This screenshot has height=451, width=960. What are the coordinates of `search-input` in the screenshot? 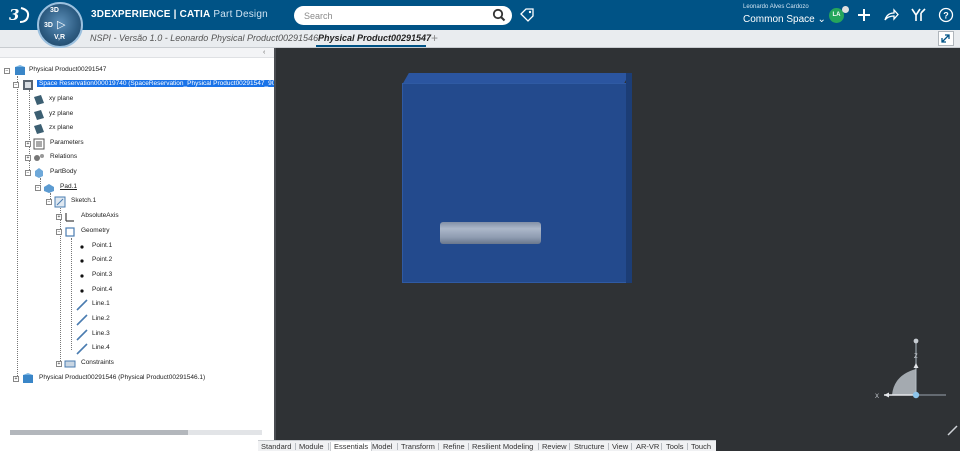 It's located at (403, 15).